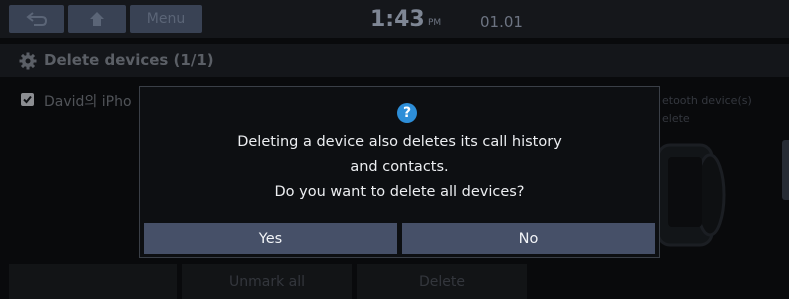 This screenshot has width=789, height=299. What do you see at coordinates (399, 192) in the screenshot?
I see `dialog-message-line-3: Do you want to delete all devices?` at bounding box center [399, 192].